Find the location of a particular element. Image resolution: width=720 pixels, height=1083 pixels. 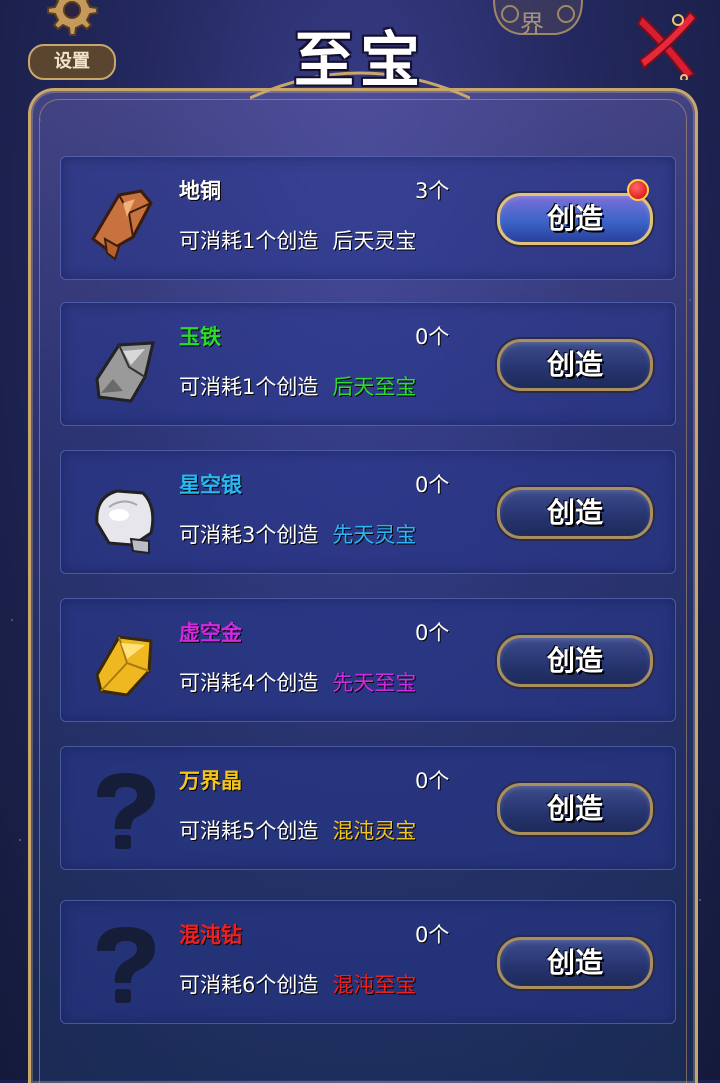

treasure-grade: 后天至宝 is located at coordinates (374, 387).